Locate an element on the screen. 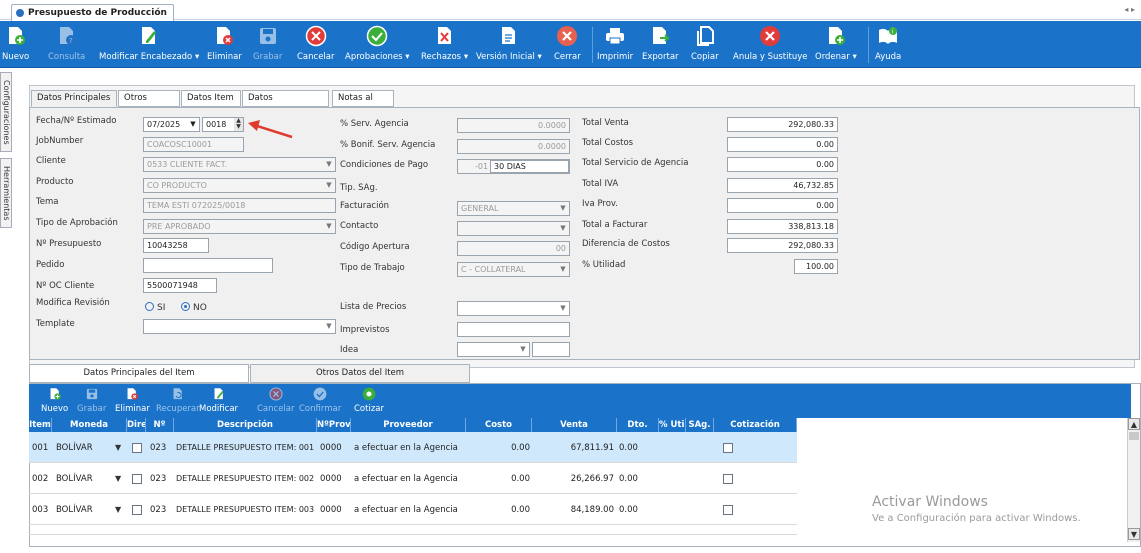 Image resolution: width=1141 pixels, height=553 pixels. cell-nprov: 0000 is located at coordinates (331, 478).